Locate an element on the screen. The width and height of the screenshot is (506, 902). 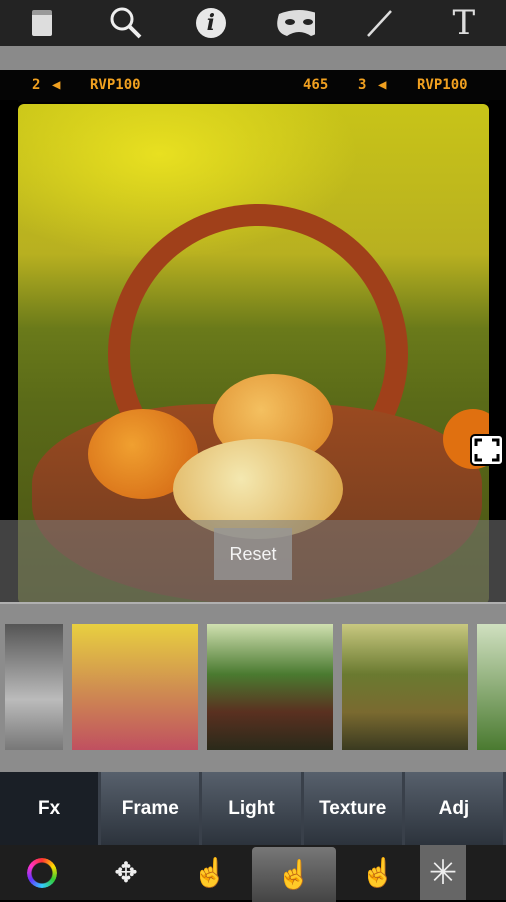
search-icon is located at coordinates (126, 23).